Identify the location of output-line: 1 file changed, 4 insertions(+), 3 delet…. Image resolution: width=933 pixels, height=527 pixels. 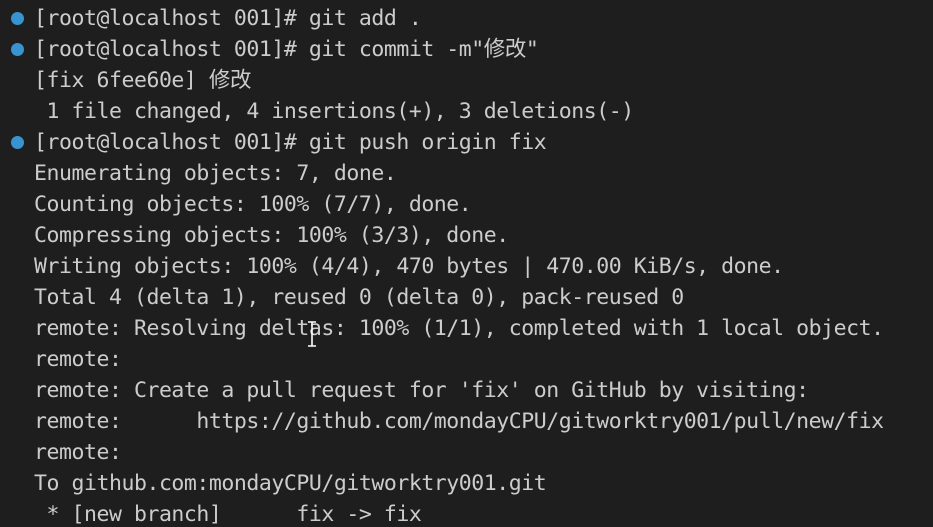
(334, 111).